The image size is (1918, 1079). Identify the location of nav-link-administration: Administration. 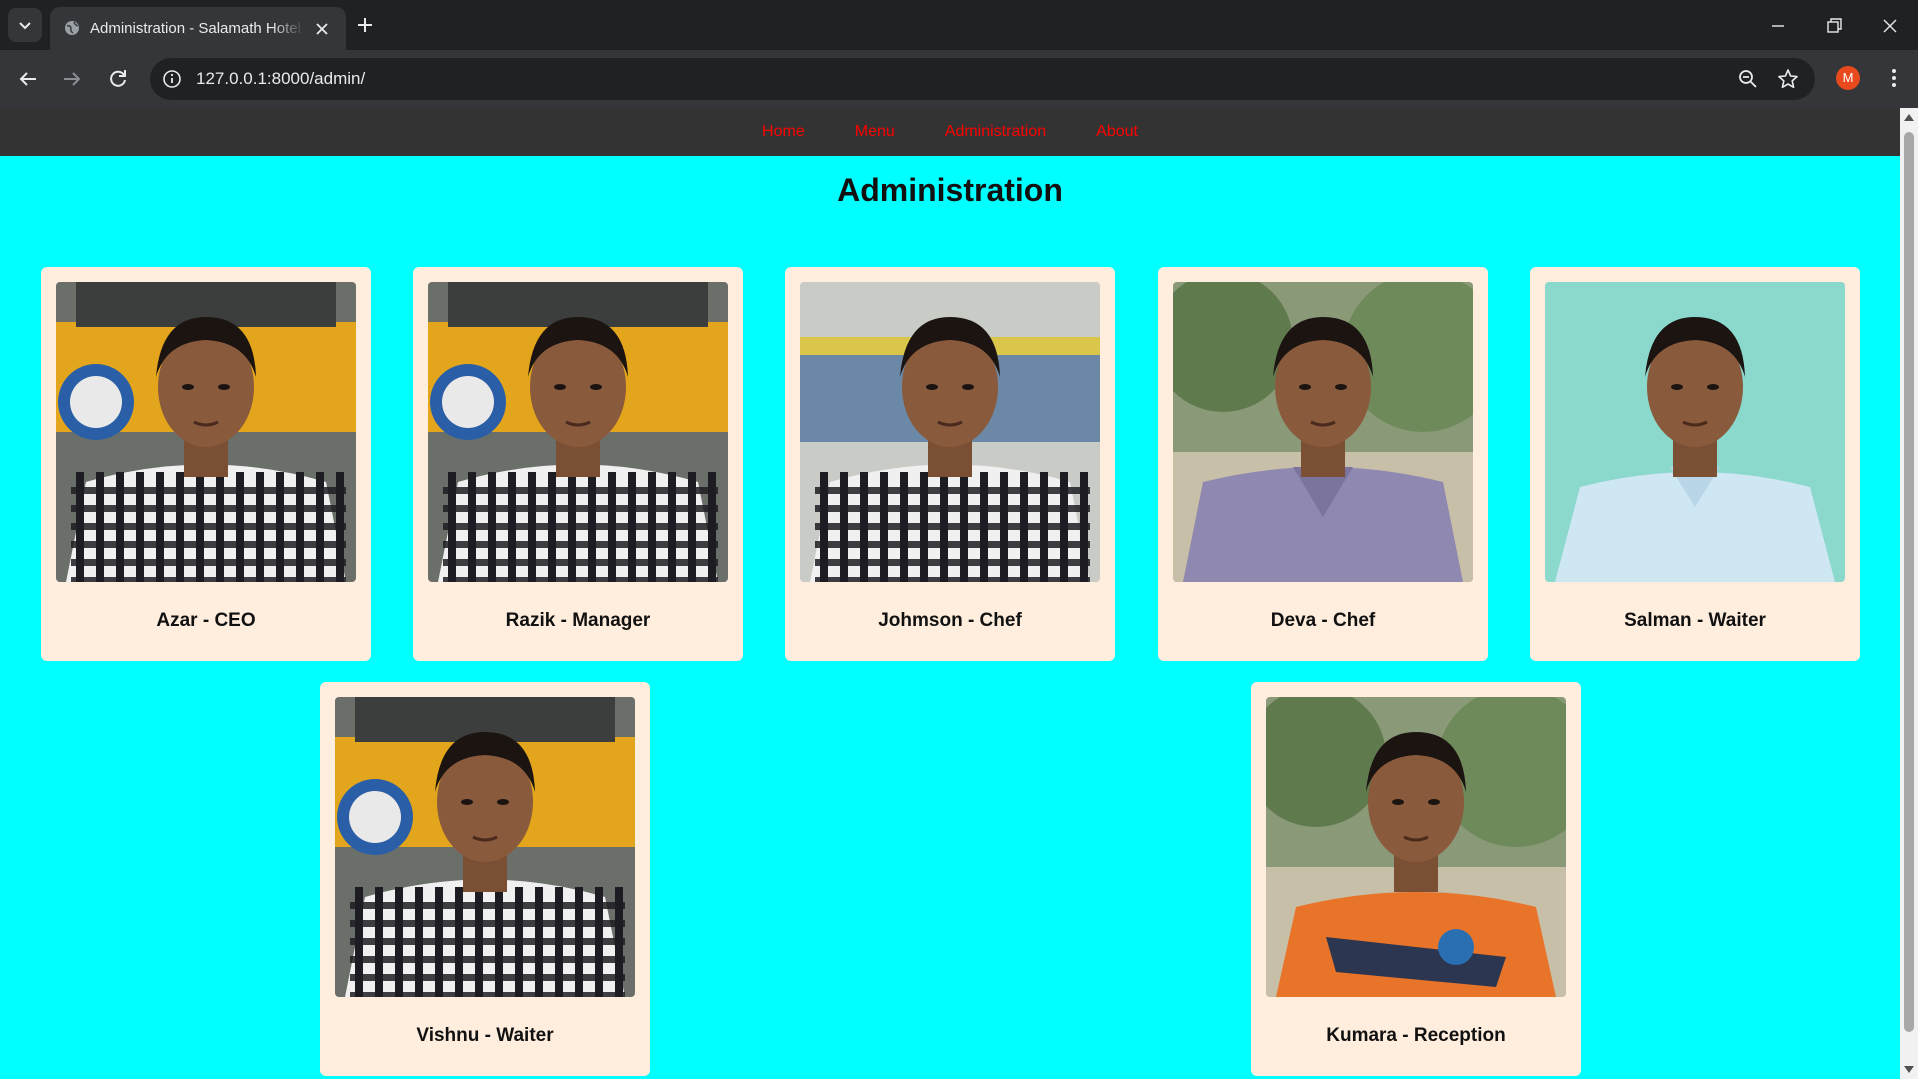
(995, 132).